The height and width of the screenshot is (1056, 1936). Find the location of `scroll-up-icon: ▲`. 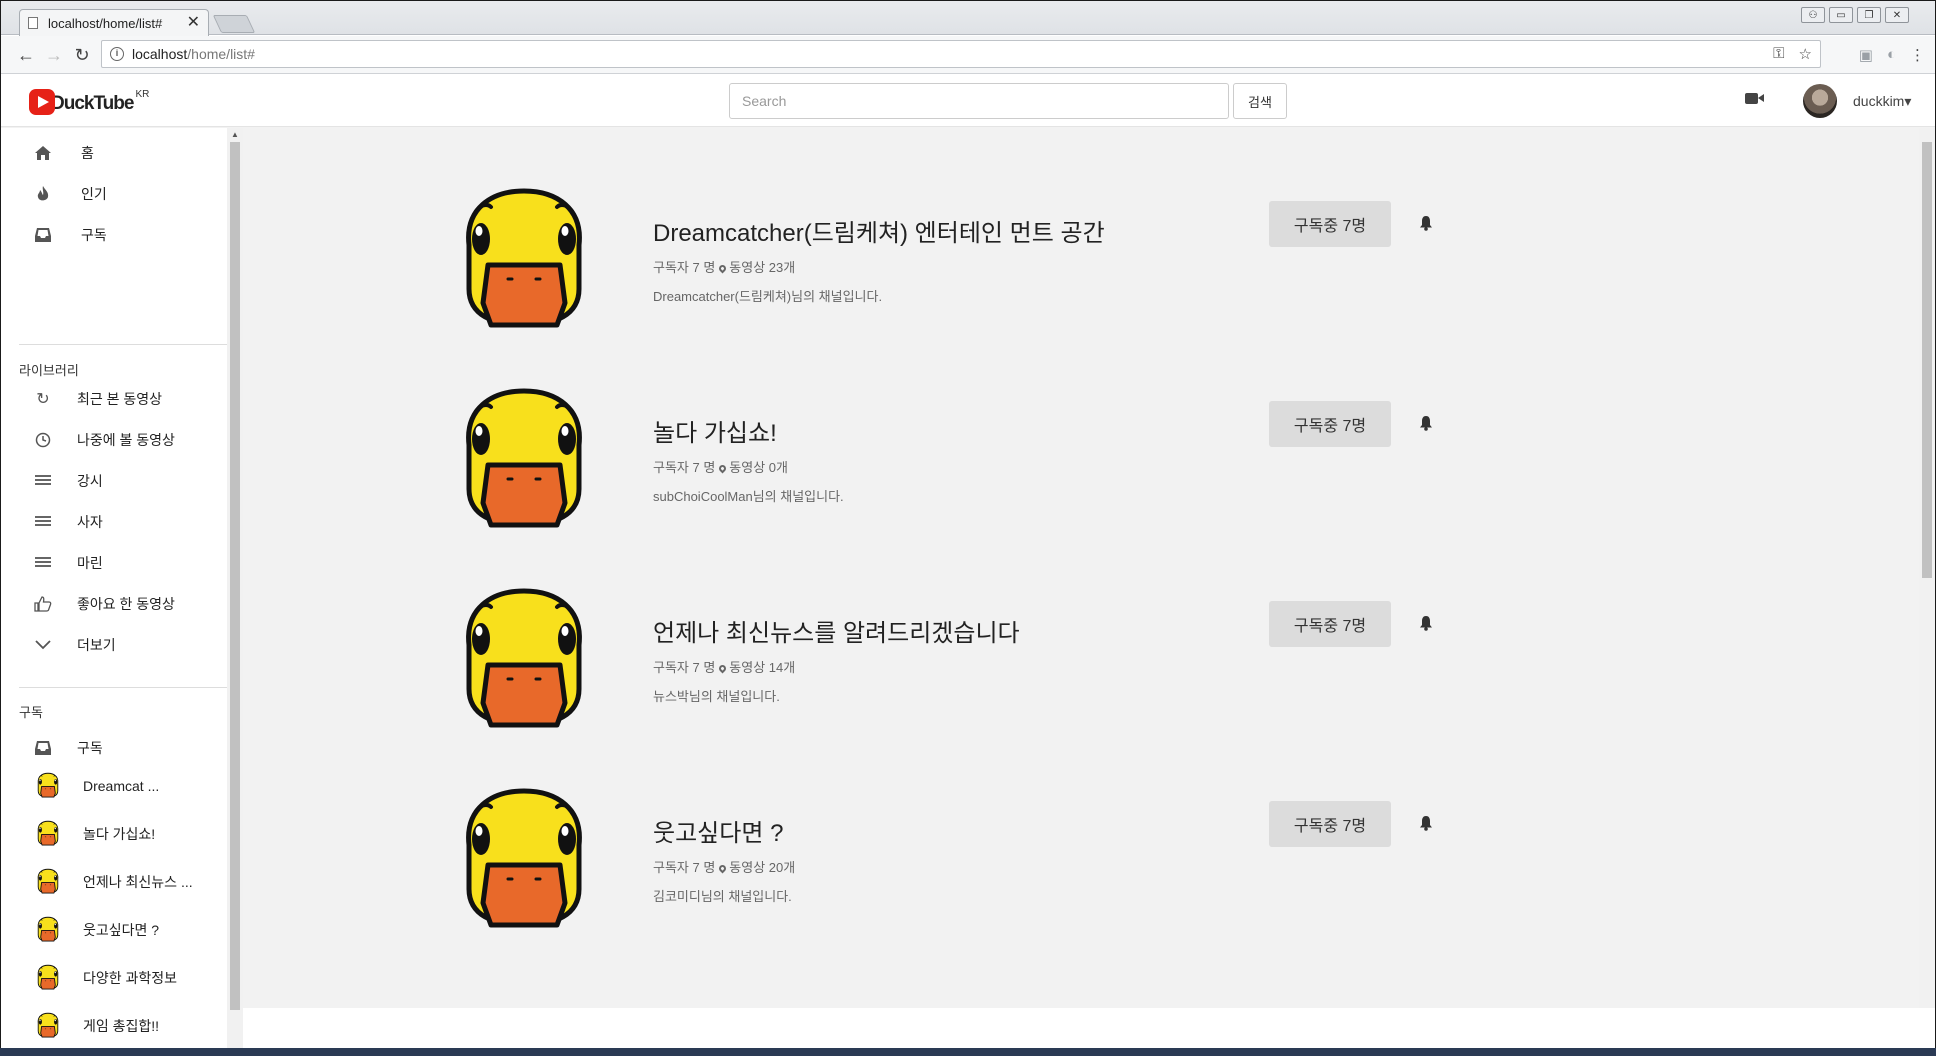

scroll-up-icon: ▲ is located at coordinates (235, 134).